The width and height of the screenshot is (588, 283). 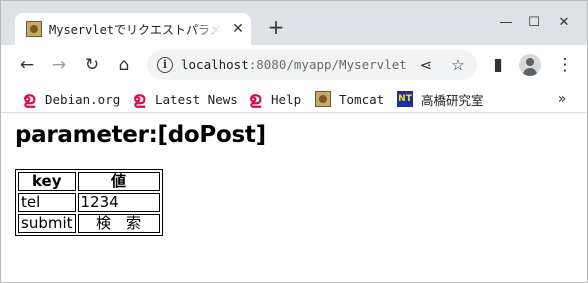 What do you see at coordinates (47, 202) in the screenshot?
I see `cell-key: tel` at bounding box center [47, 202].